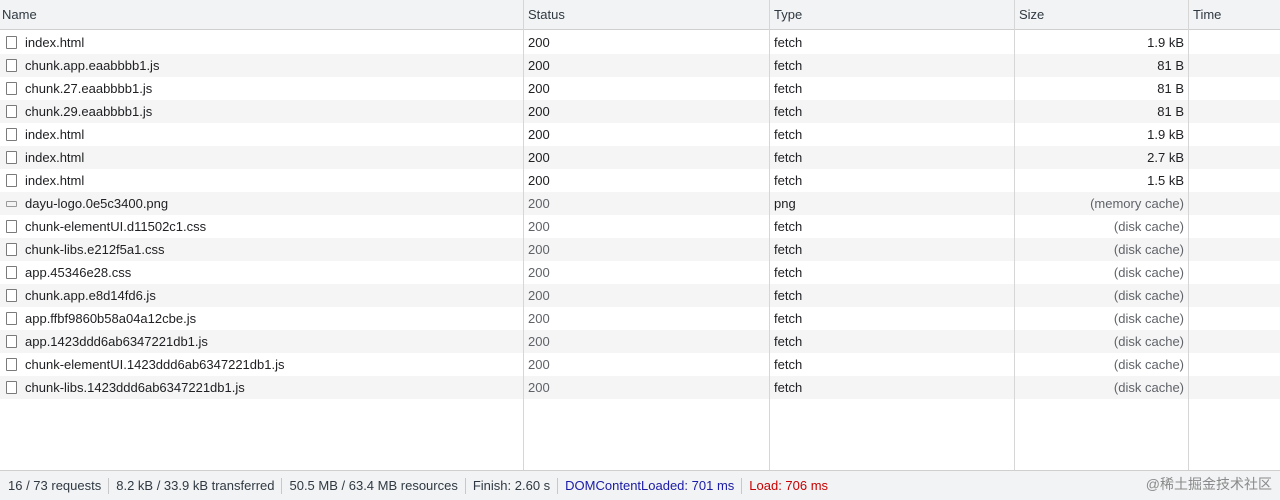 The image size is (1280, 500). I want to click on watermark: @稀土掘金技术社区, so click(1208, 484).